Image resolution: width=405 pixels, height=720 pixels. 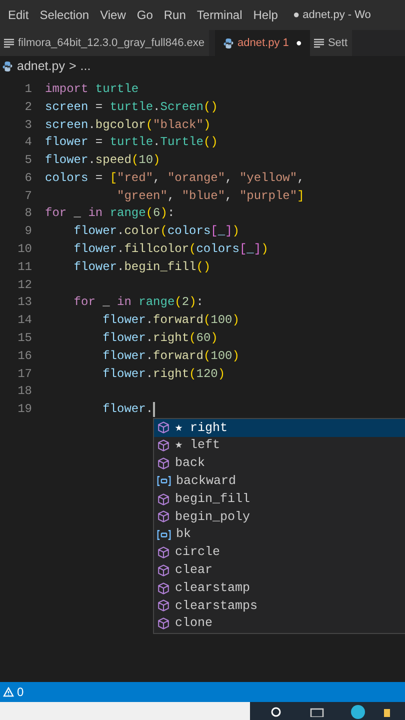 I want to click on tab-label: Sett, so click(x=338, y=43).